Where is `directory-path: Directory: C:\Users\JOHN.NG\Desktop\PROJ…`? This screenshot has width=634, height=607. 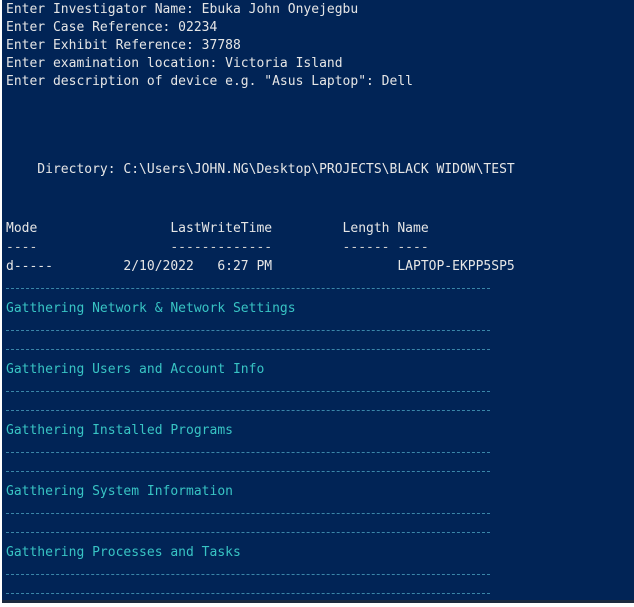 directory-path: Directory: C:\Users\JOHN.NG\Desktop\PROJ… is located at coordinates (260, 169).